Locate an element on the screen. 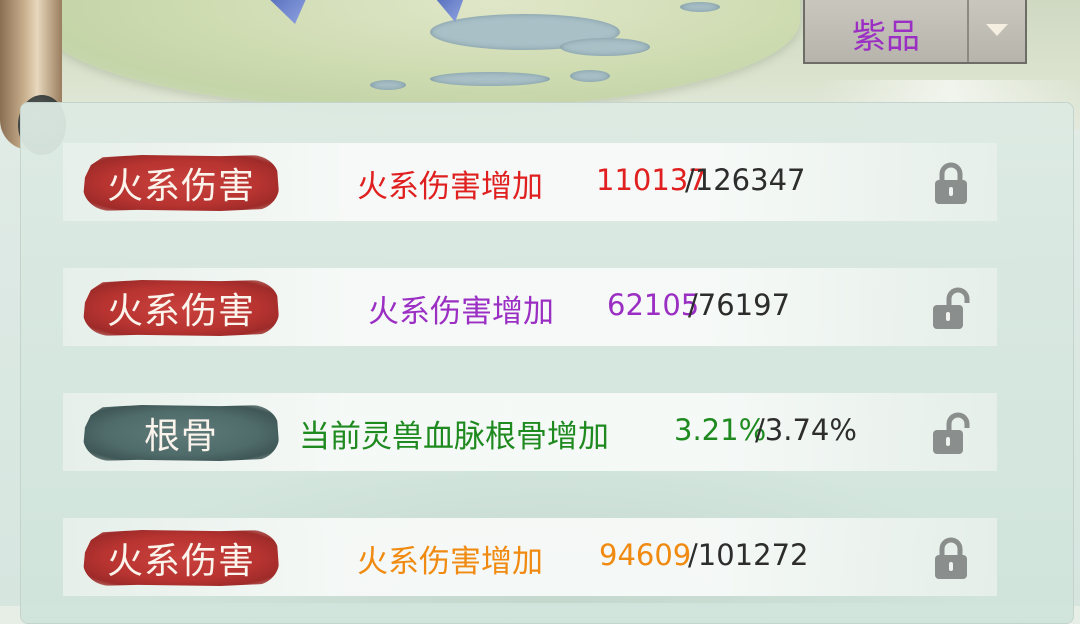 The height and width of the screenshot is (624, 1080). chevron-down-icon is located at coordinates (996, 31).